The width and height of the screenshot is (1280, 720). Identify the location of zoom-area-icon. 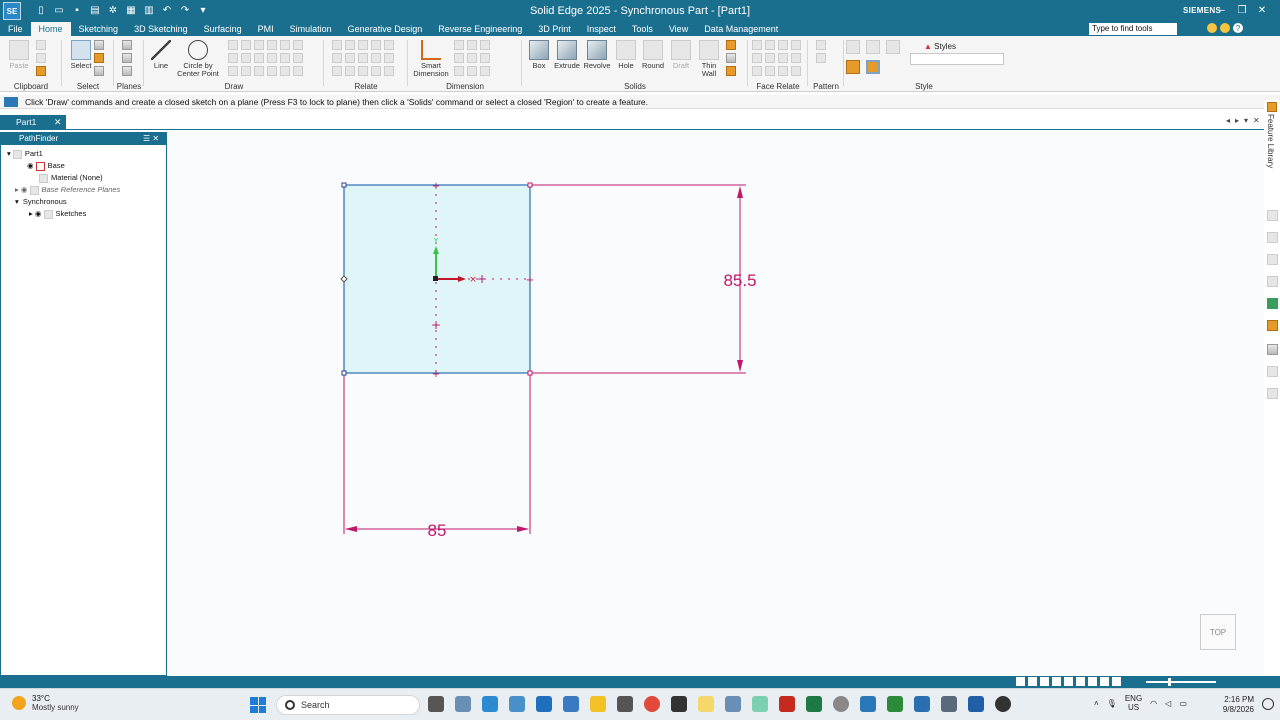
(1044, 681).